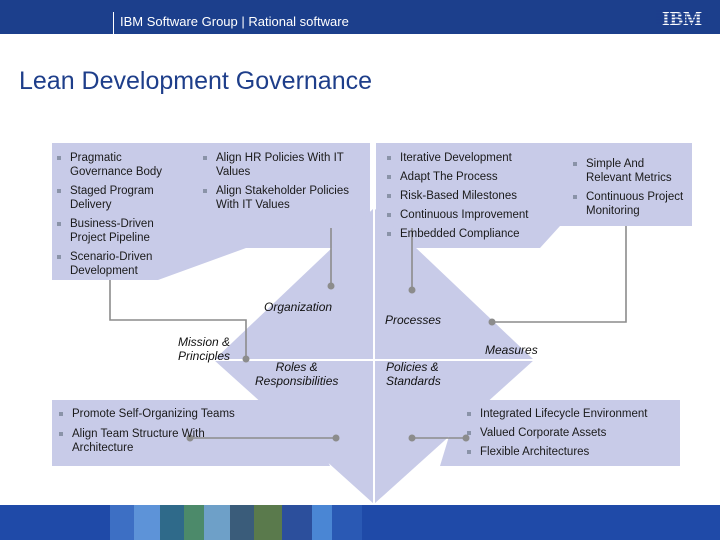  Describe the element at coordinates (204, 342) in the screenshot. I see `label-mission-line1: Mission &` at that location.